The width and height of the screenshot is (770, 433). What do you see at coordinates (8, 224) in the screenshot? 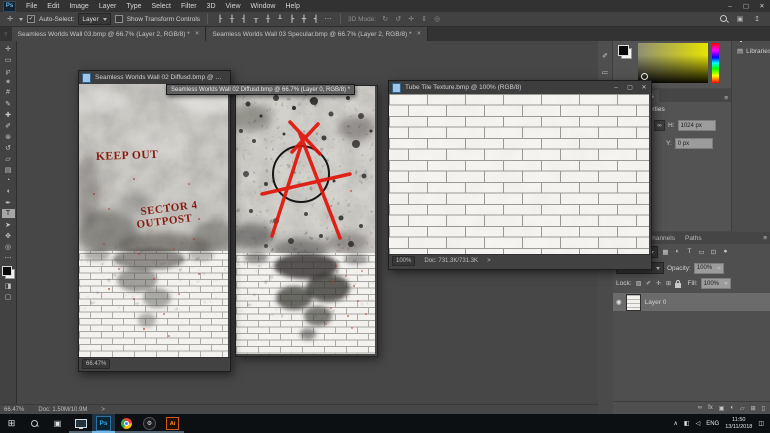
I see `path-selection-tool: ➤` at bounding box center [8, 224].